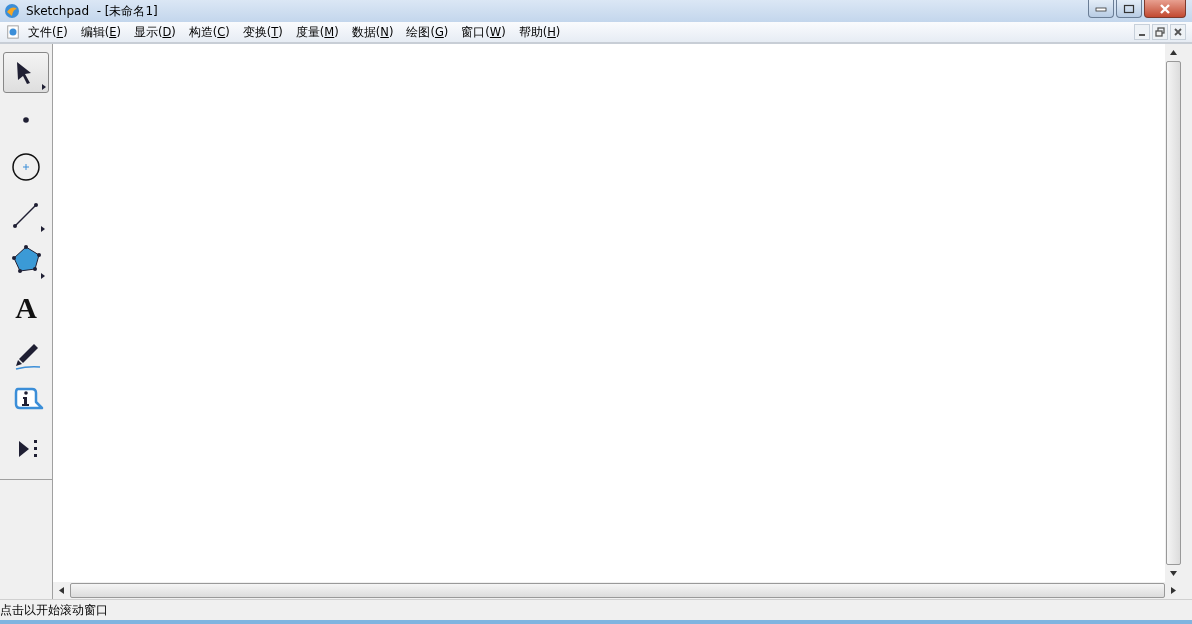 This screenshot has width=1192, height=624. Describe the element at coordinates (12, 11) in the screenshot. I see `app-icon` at that location.